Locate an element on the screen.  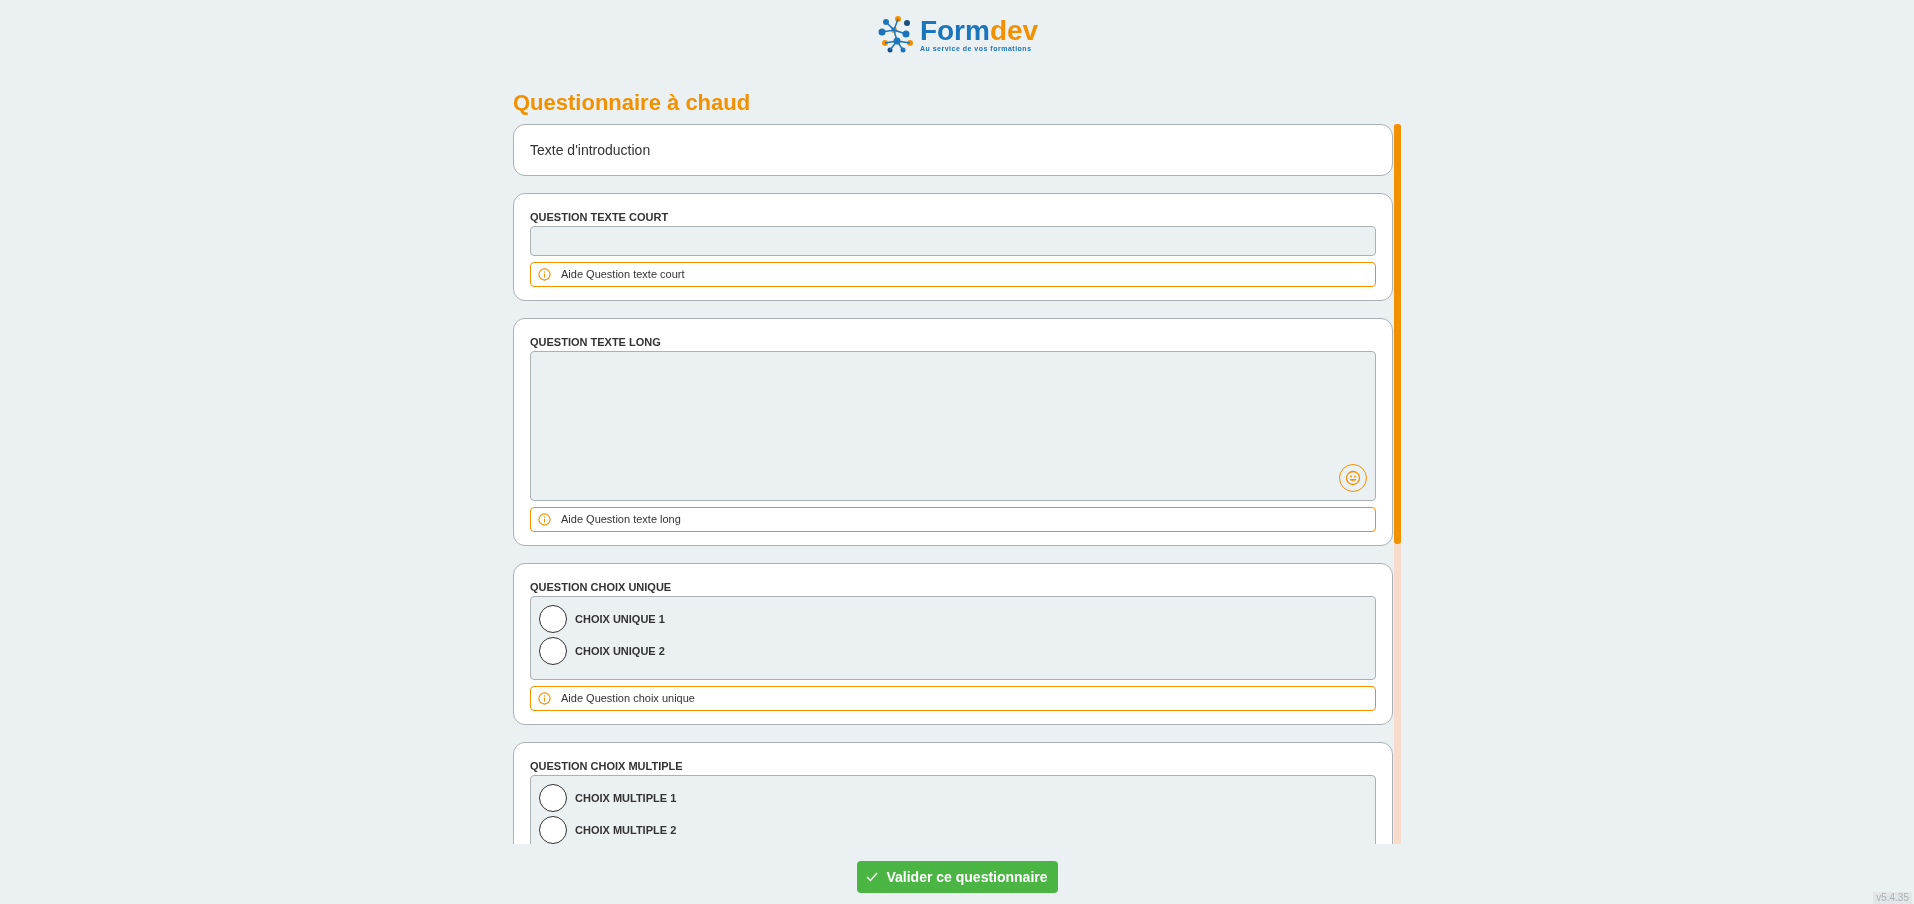
help-note: Aide Question texte court is located at coordinates (953, 274).